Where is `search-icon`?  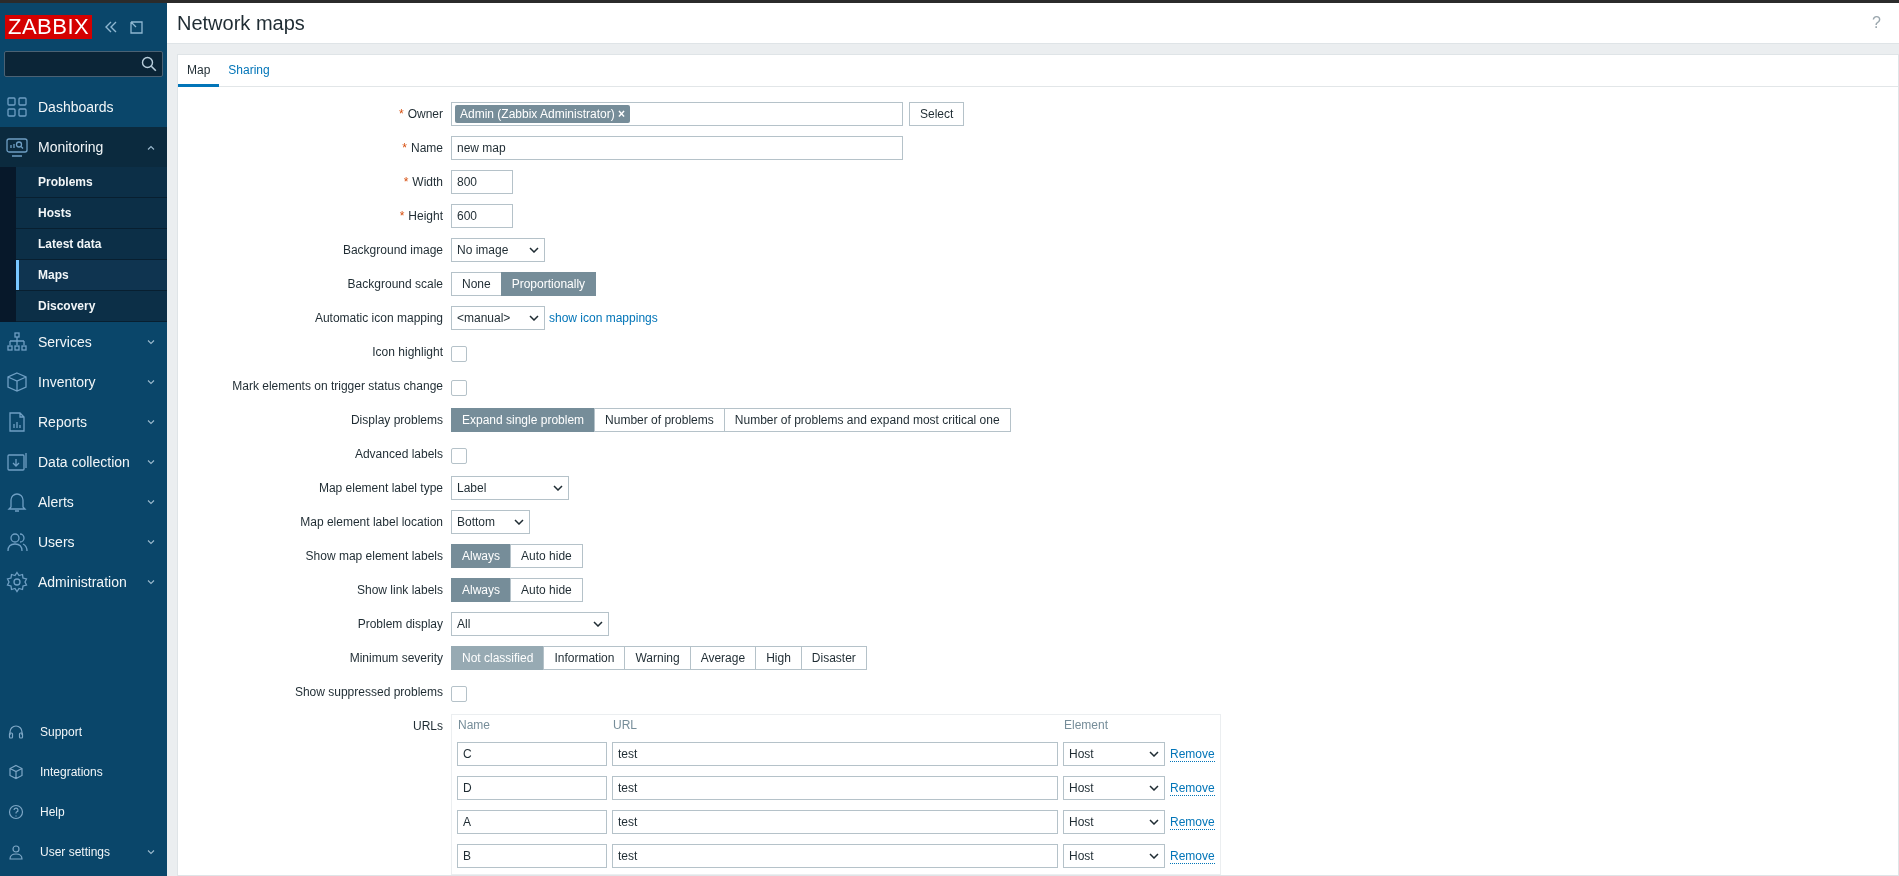
search-icon is located at coordinates (149, 64).